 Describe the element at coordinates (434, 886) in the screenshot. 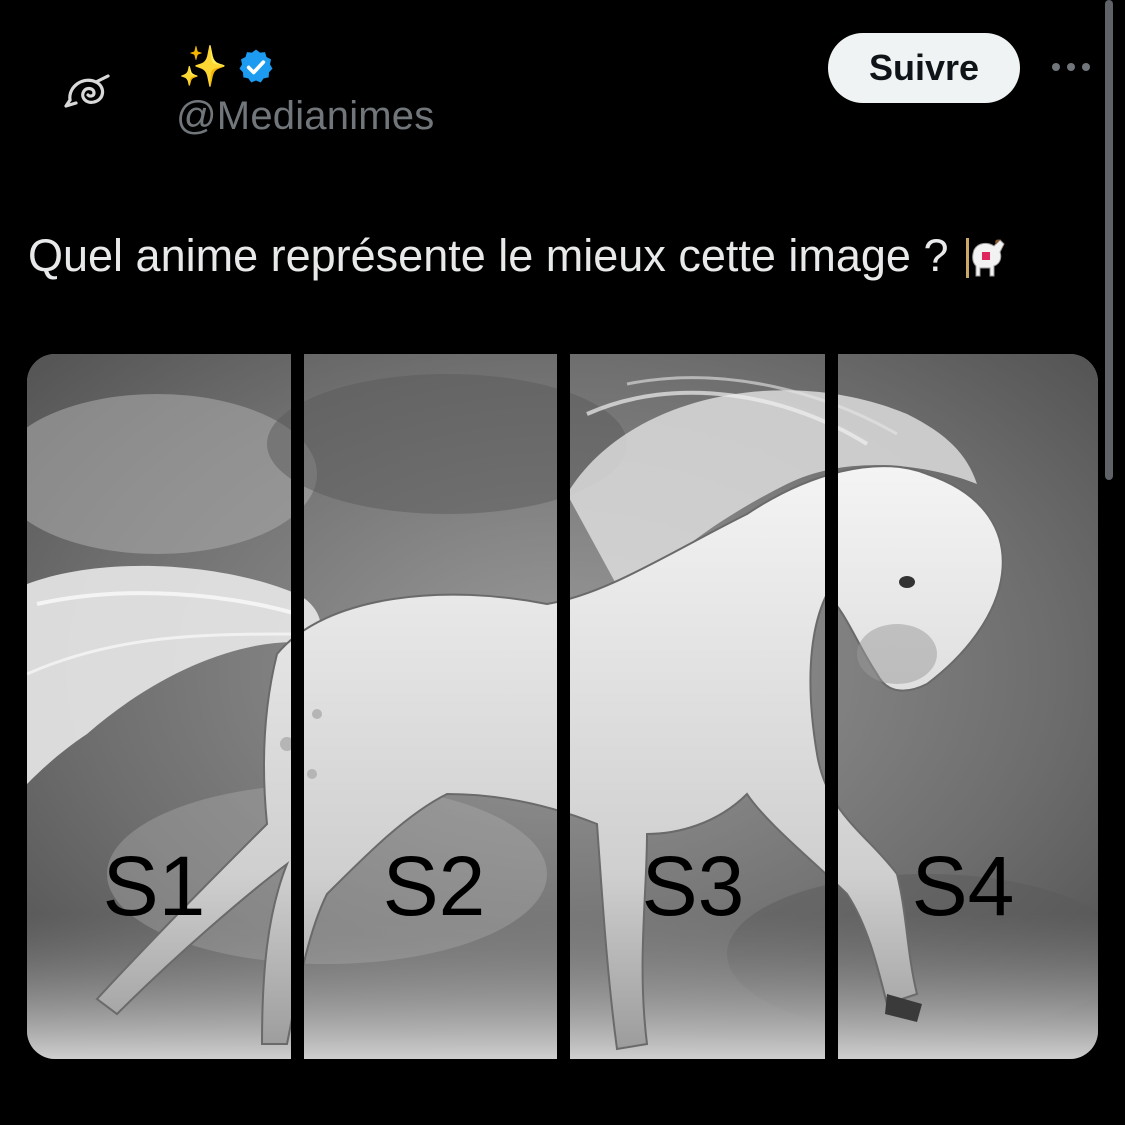

I see `panel-label-s2: S2` at that location.